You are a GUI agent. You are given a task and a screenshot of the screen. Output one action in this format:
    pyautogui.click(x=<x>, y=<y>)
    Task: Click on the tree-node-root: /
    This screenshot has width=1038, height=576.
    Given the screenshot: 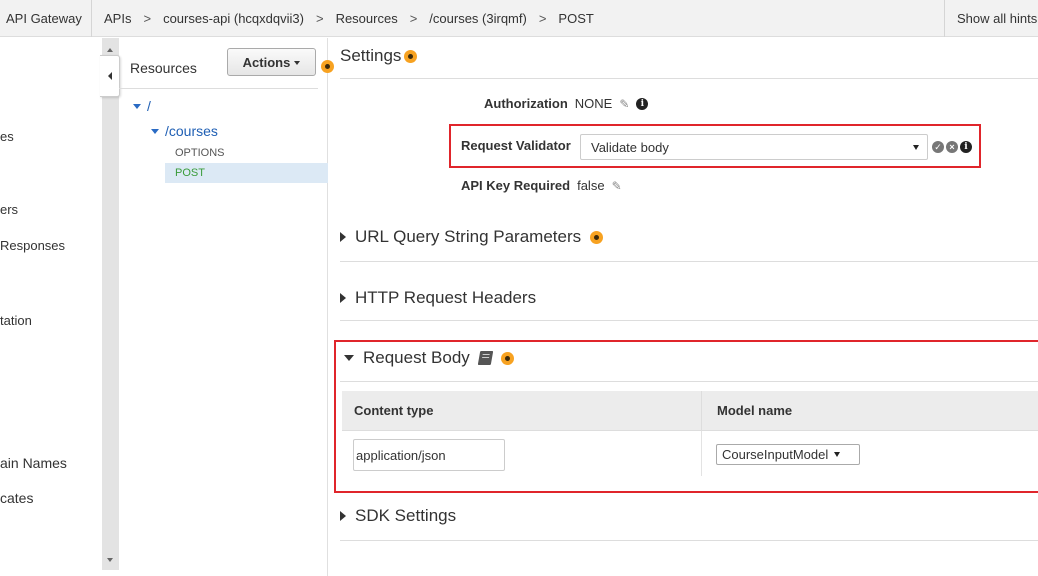 What is the action you would take?
    pyautogui.click(x=142, y=106)
    